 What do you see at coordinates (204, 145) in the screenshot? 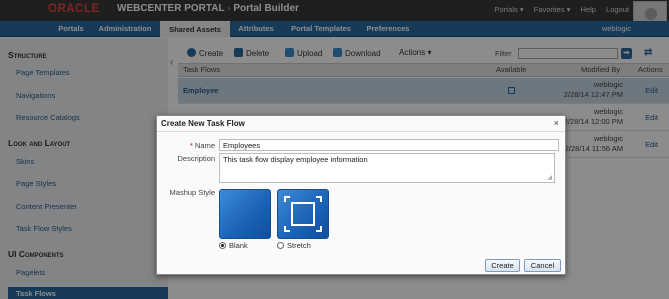
I see `name-label-text: Name` at bounding box center [204, 145].